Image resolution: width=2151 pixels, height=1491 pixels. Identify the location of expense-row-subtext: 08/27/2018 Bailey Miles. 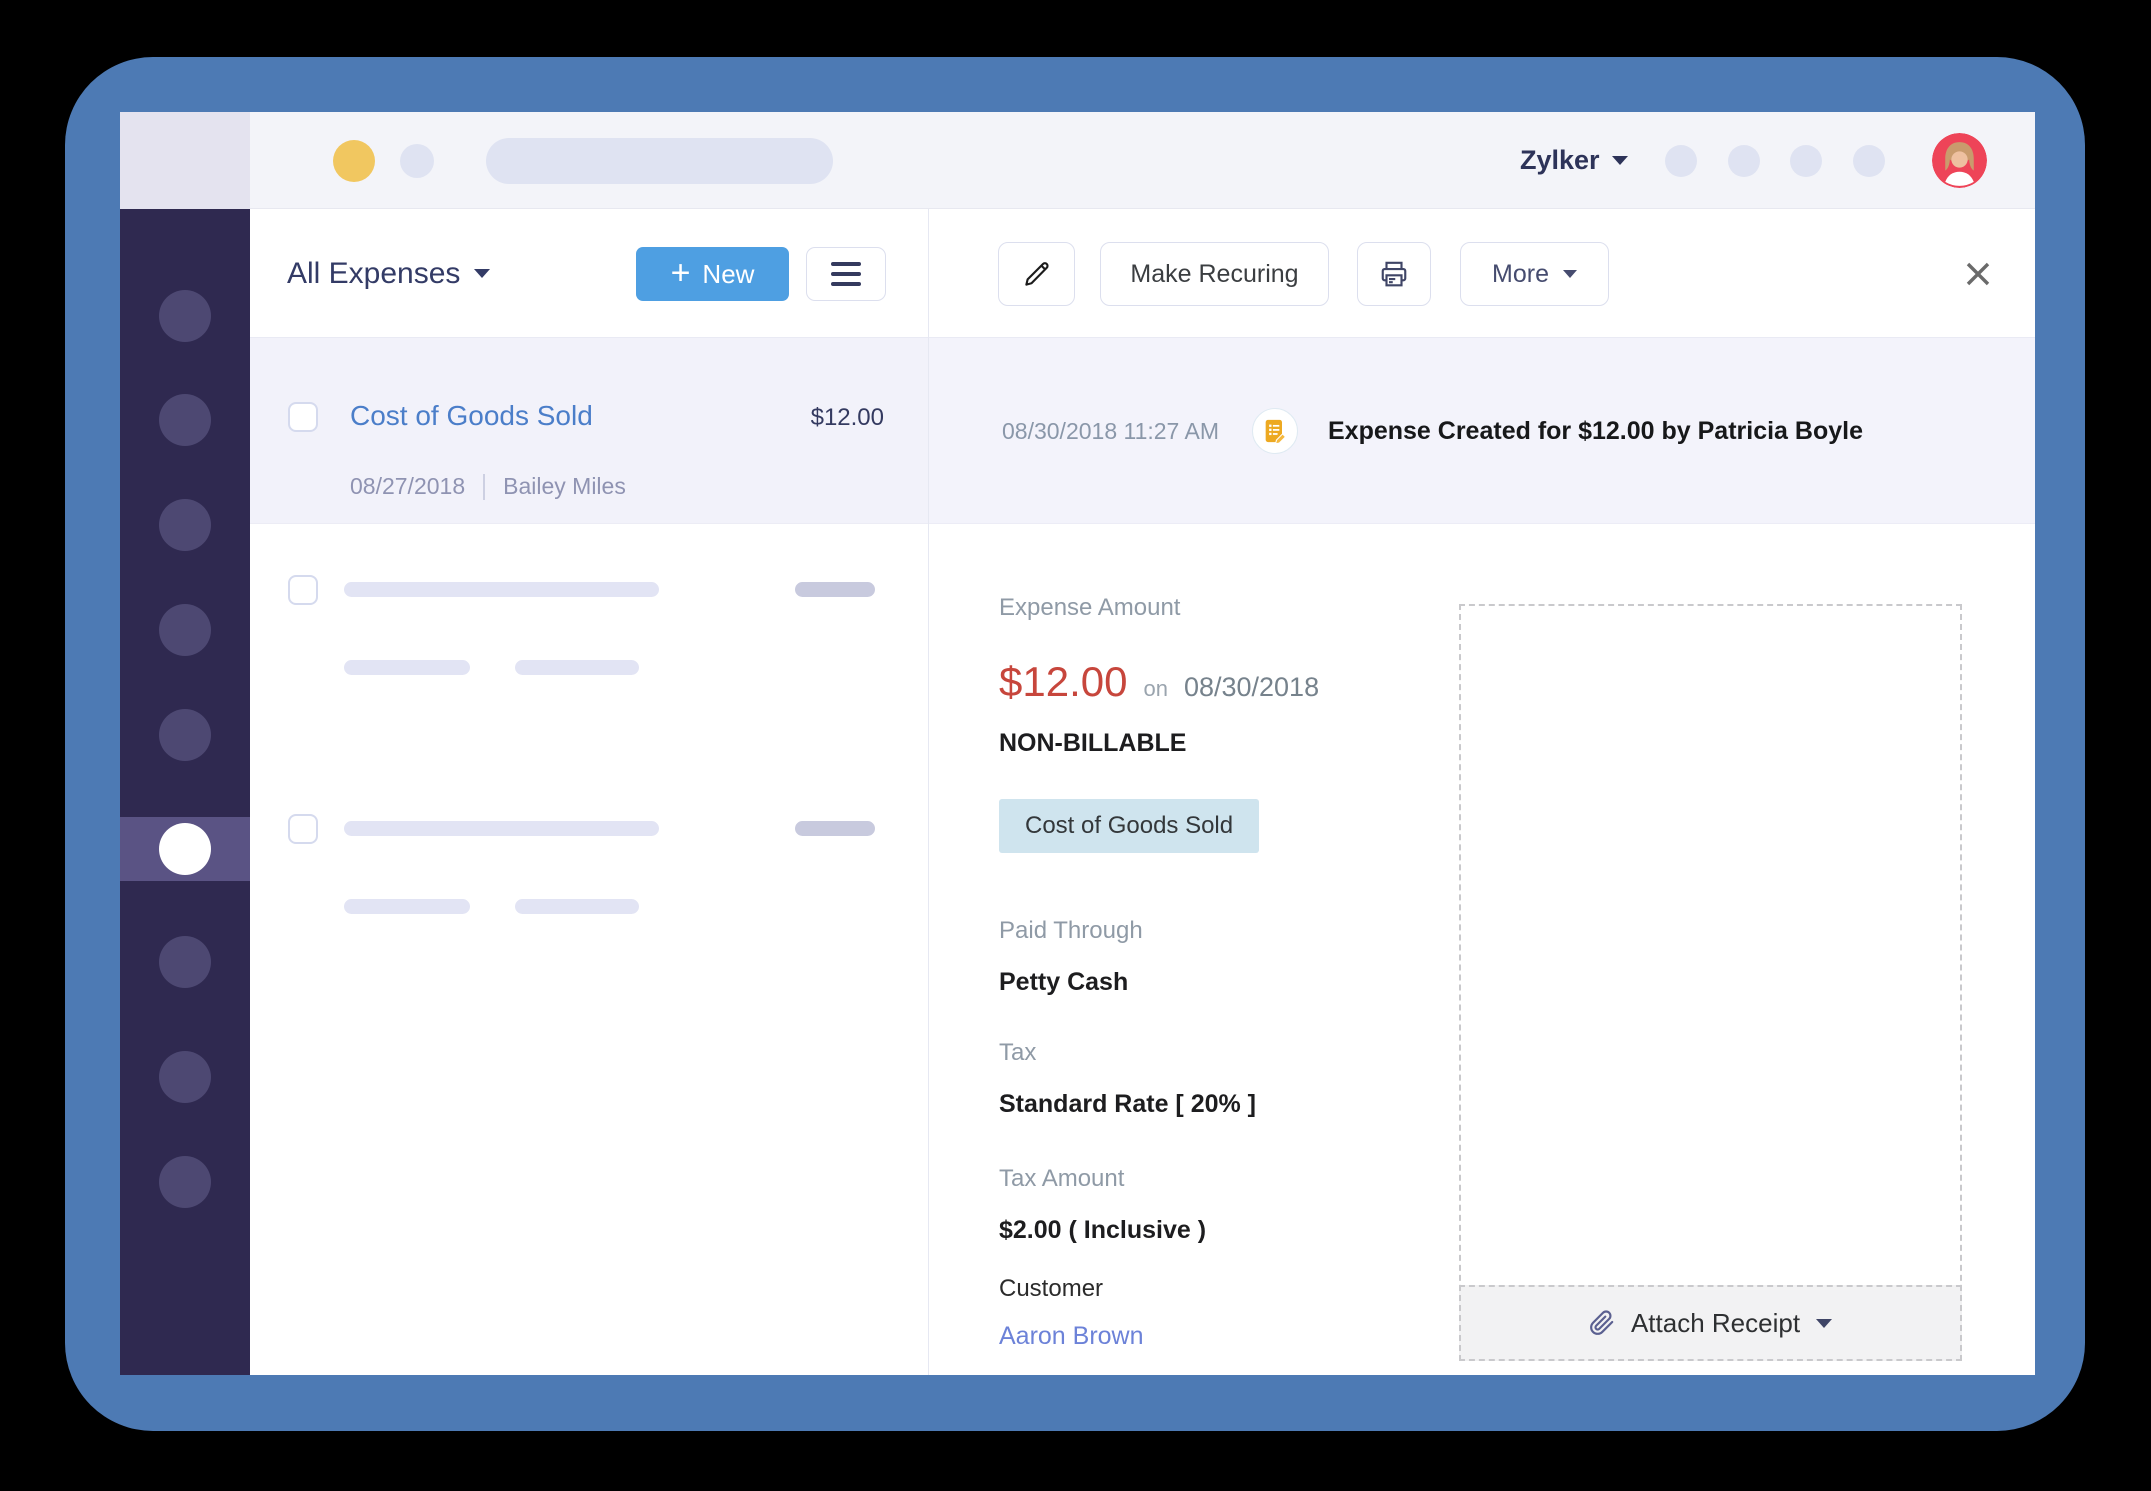
(488, 486).